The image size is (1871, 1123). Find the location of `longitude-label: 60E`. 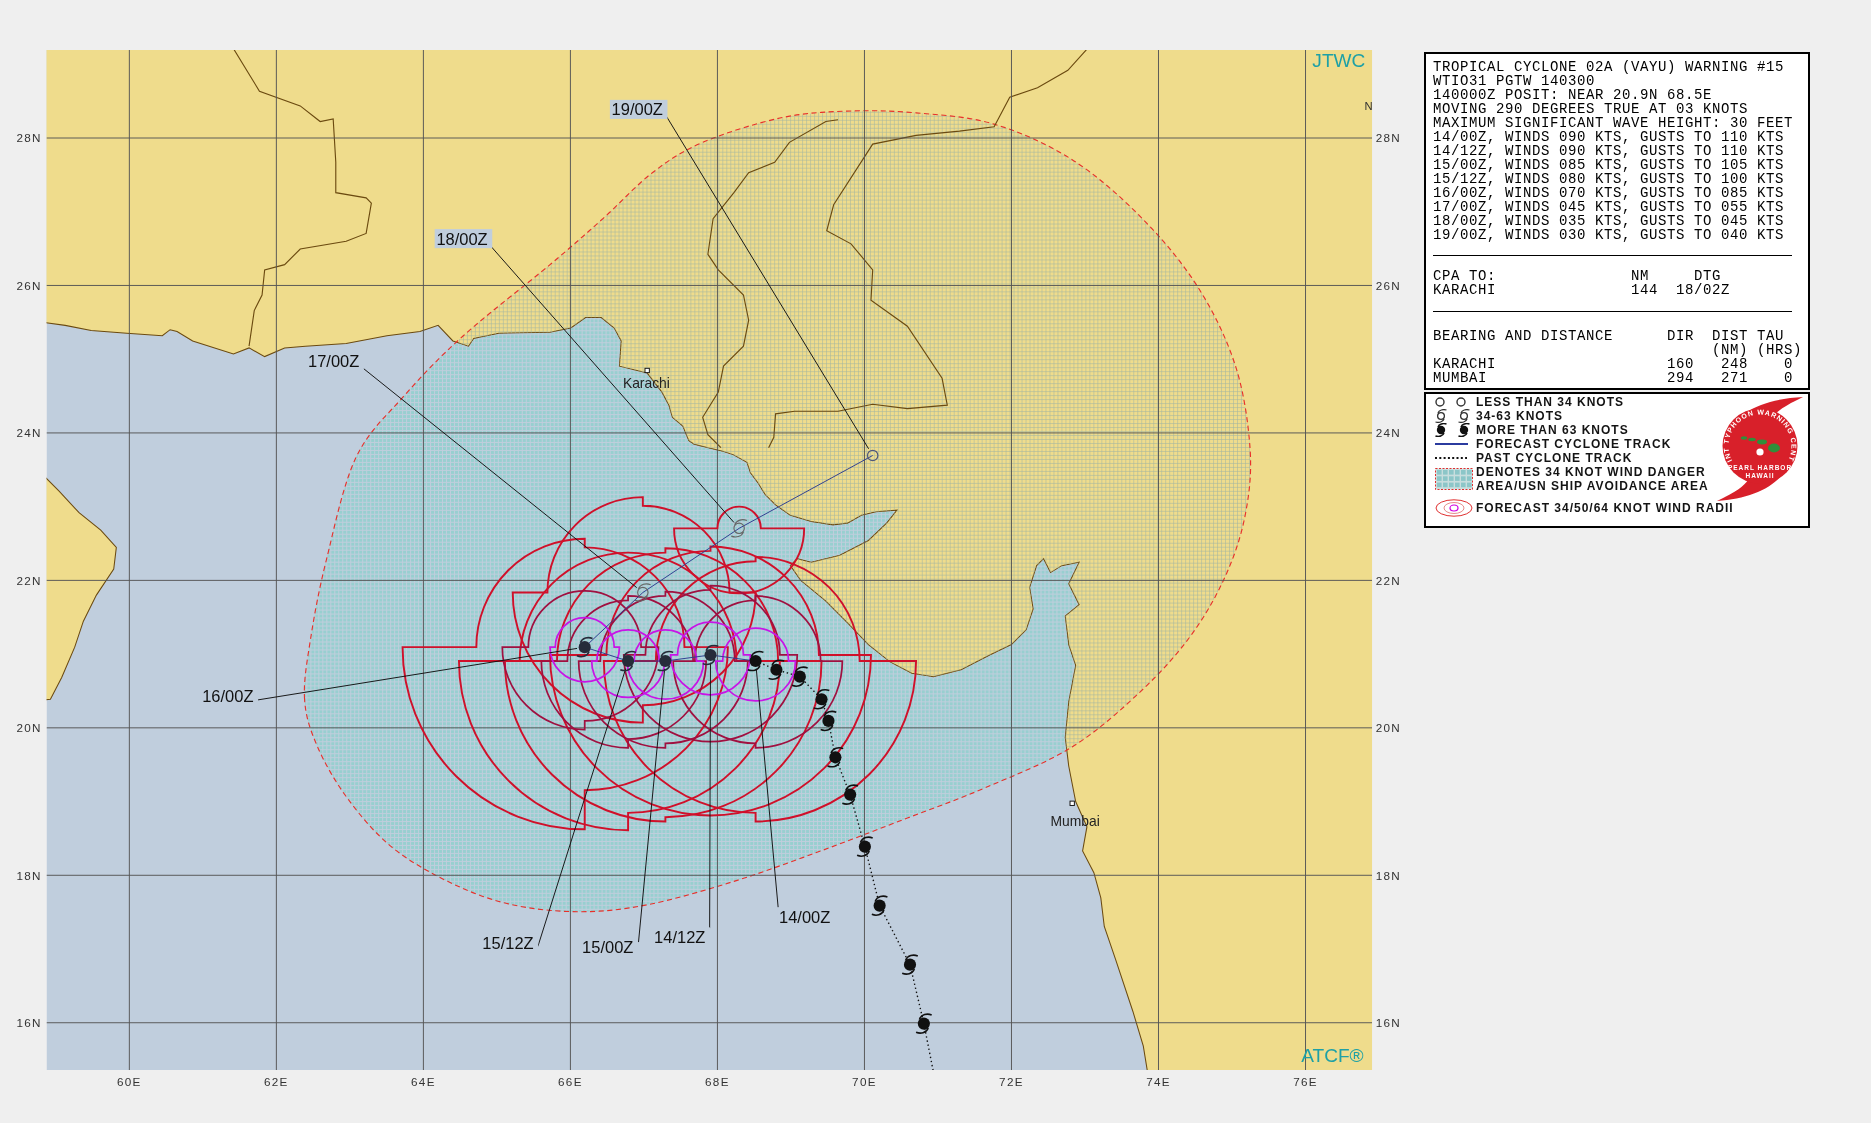

longitude-label: 60E is located at coordinates (129, 1082).